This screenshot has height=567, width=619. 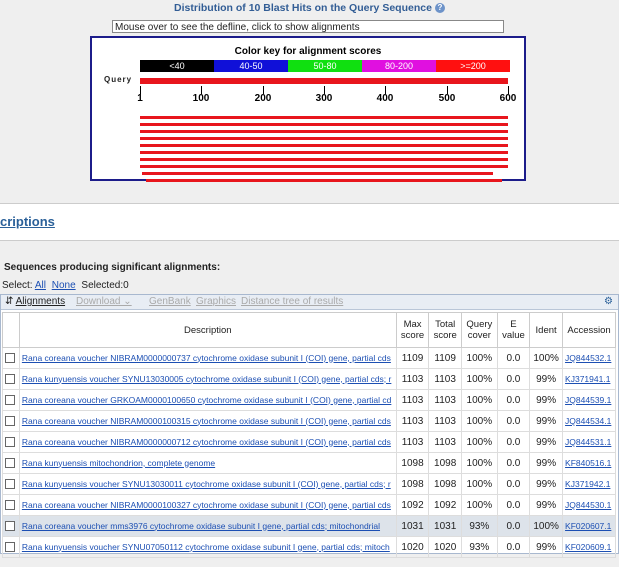 I want to click on descriptions-link: criptions, so click(x=27, y=221).